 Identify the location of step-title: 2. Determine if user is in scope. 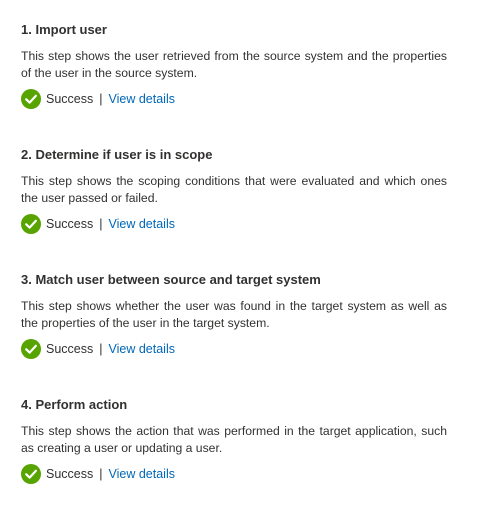
(117, 154).